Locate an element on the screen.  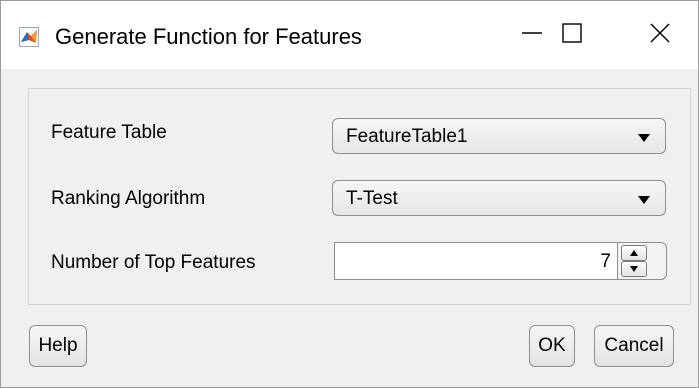
ranking-algorithm-dropdown: T-Test is located at coordinates (499, 198).